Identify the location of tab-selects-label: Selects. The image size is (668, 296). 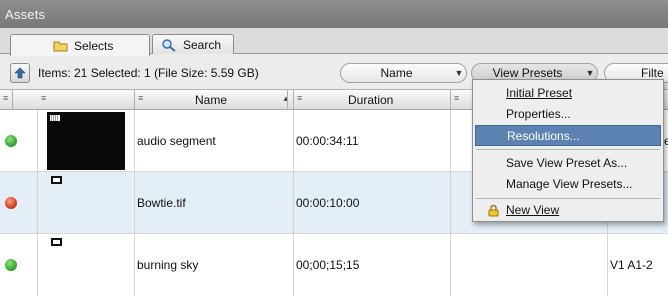
(94, 45).